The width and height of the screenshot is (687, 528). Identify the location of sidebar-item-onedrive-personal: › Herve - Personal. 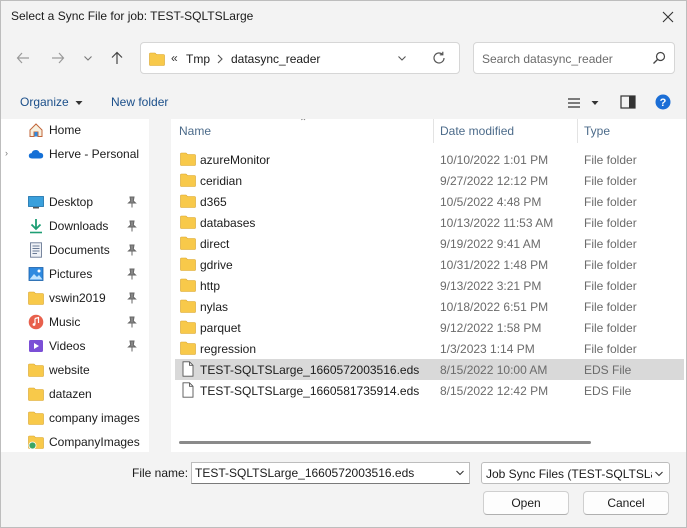
(75, 154).